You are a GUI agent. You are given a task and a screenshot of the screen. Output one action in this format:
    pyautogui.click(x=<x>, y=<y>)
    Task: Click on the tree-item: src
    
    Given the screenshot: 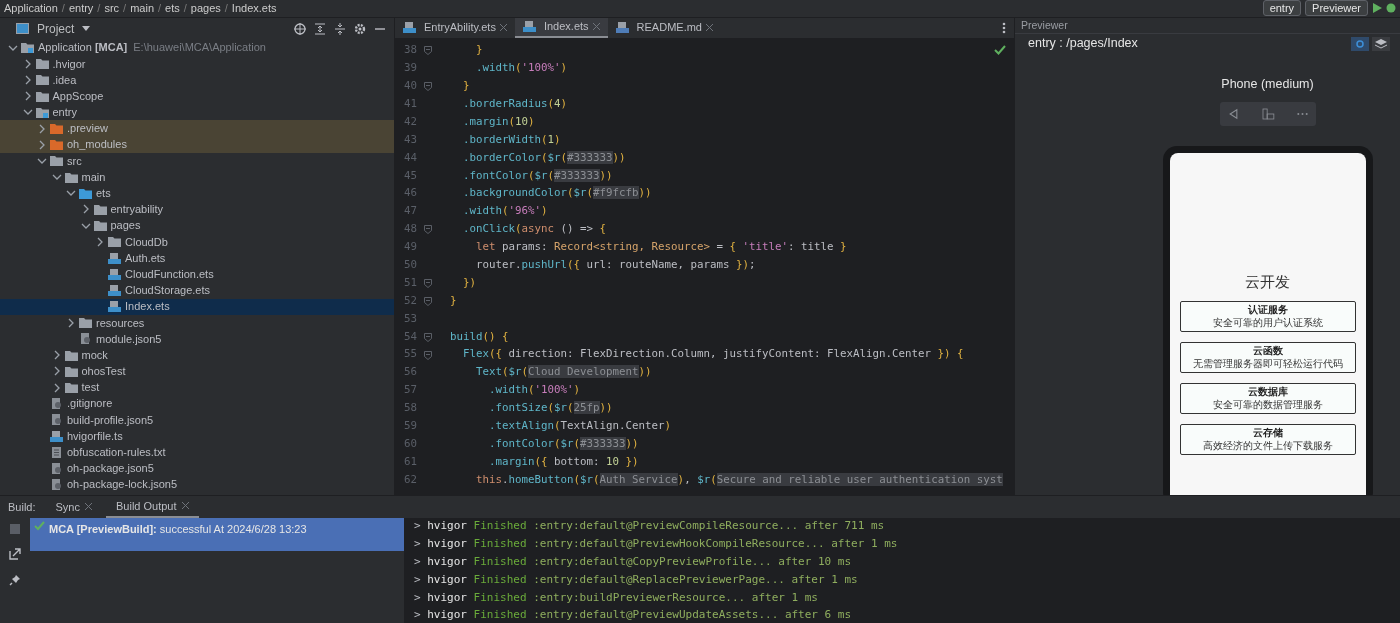 What is the action you would take?
    pyautogui.click(x=197, y=160)
    